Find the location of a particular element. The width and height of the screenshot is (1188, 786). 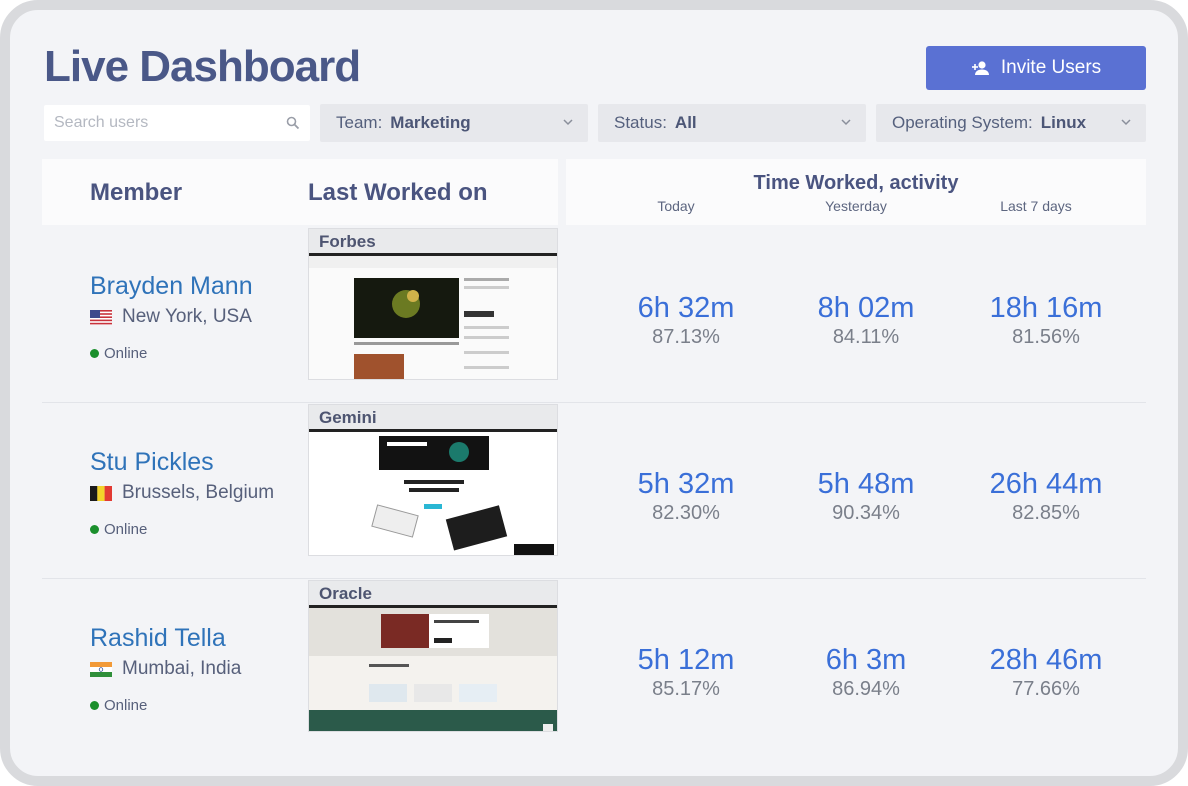

column-header-member: Member is located at coordinates (136, 193).